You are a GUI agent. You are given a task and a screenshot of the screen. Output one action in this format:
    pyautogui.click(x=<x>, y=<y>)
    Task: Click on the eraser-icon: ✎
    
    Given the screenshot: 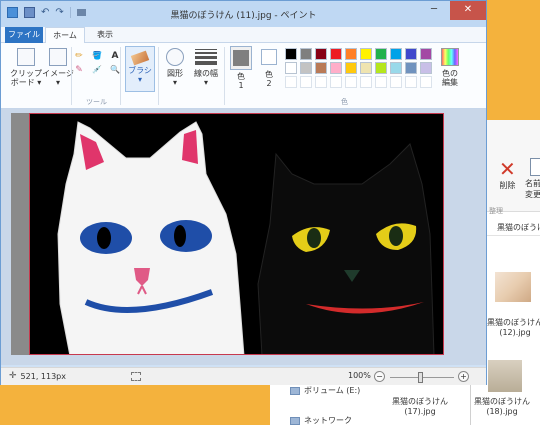 What is the action you would take?
    pyautogui.click(x=79, y=70)
    